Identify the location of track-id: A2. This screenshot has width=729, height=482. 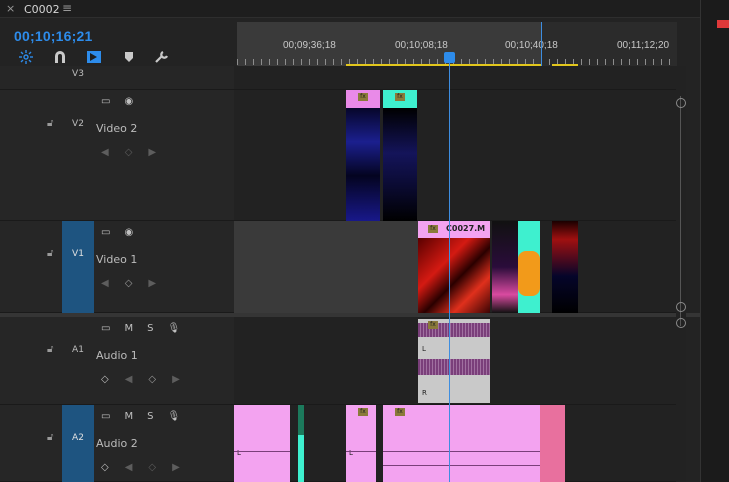
(78, 443).